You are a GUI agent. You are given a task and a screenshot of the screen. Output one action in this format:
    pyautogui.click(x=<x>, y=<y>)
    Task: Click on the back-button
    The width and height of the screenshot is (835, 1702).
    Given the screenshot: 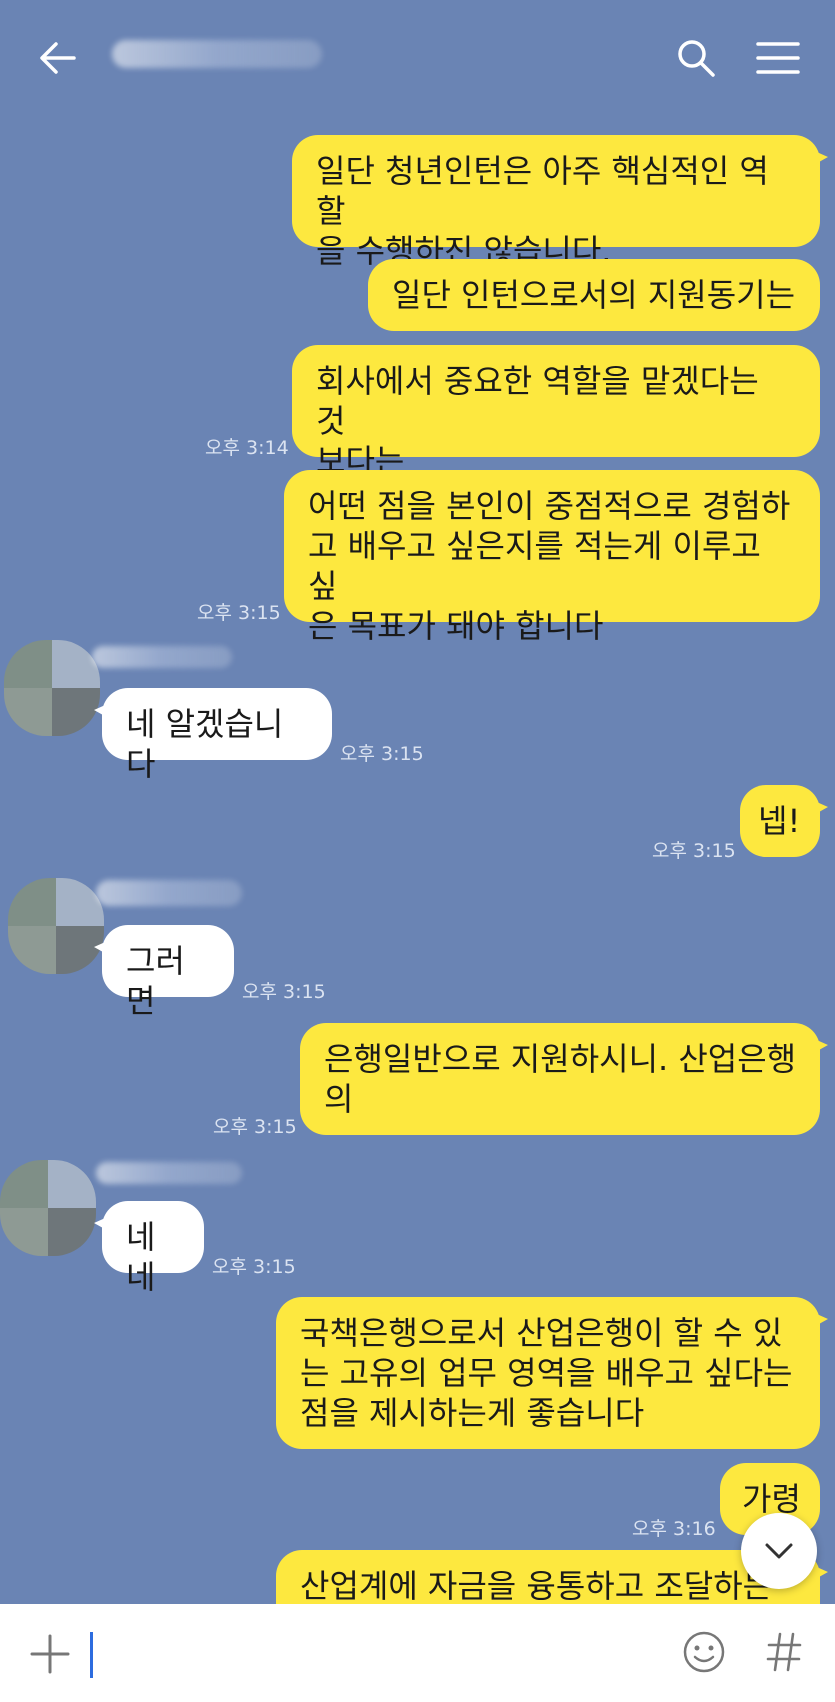 What is the action you would take?
    pyautogui.click(x=58, y=58)
    